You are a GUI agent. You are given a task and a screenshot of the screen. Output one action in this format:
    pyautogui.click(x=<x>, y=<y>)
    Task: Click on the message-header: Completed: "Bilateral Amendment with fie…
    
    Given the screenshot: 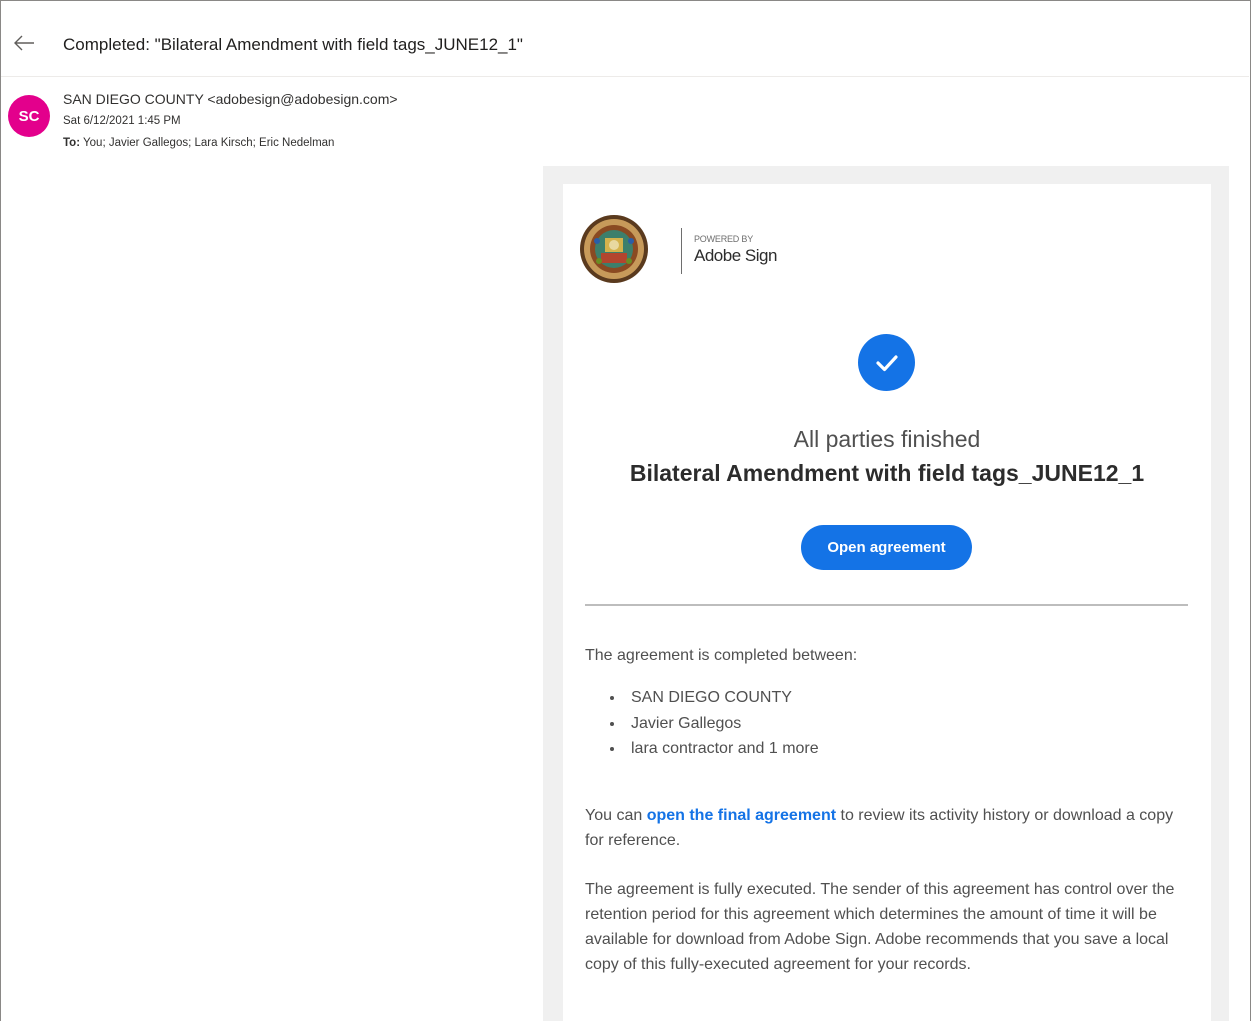 What is the action you would take?
    pyautogui.click(x=625, y=39)
    